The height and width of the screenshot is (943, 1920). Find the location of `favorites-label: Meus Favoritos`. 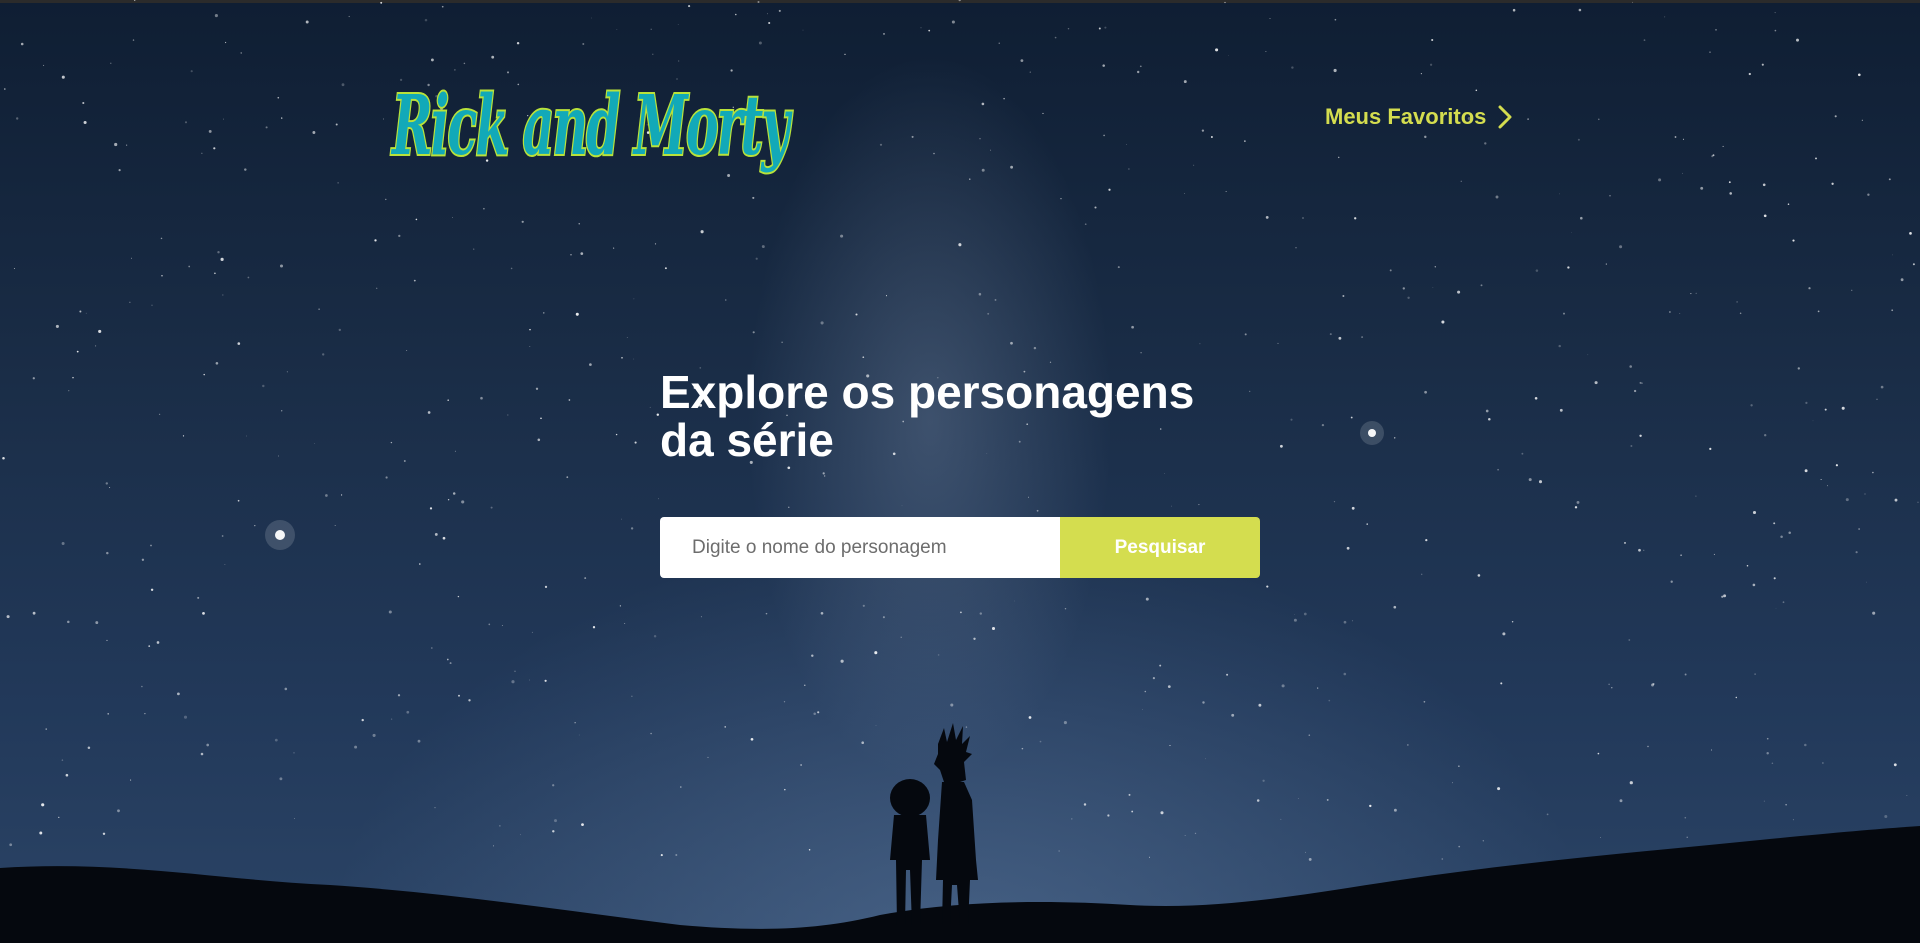

favorites-label: Meus Favoritos is located at coordinates (1406, 116).